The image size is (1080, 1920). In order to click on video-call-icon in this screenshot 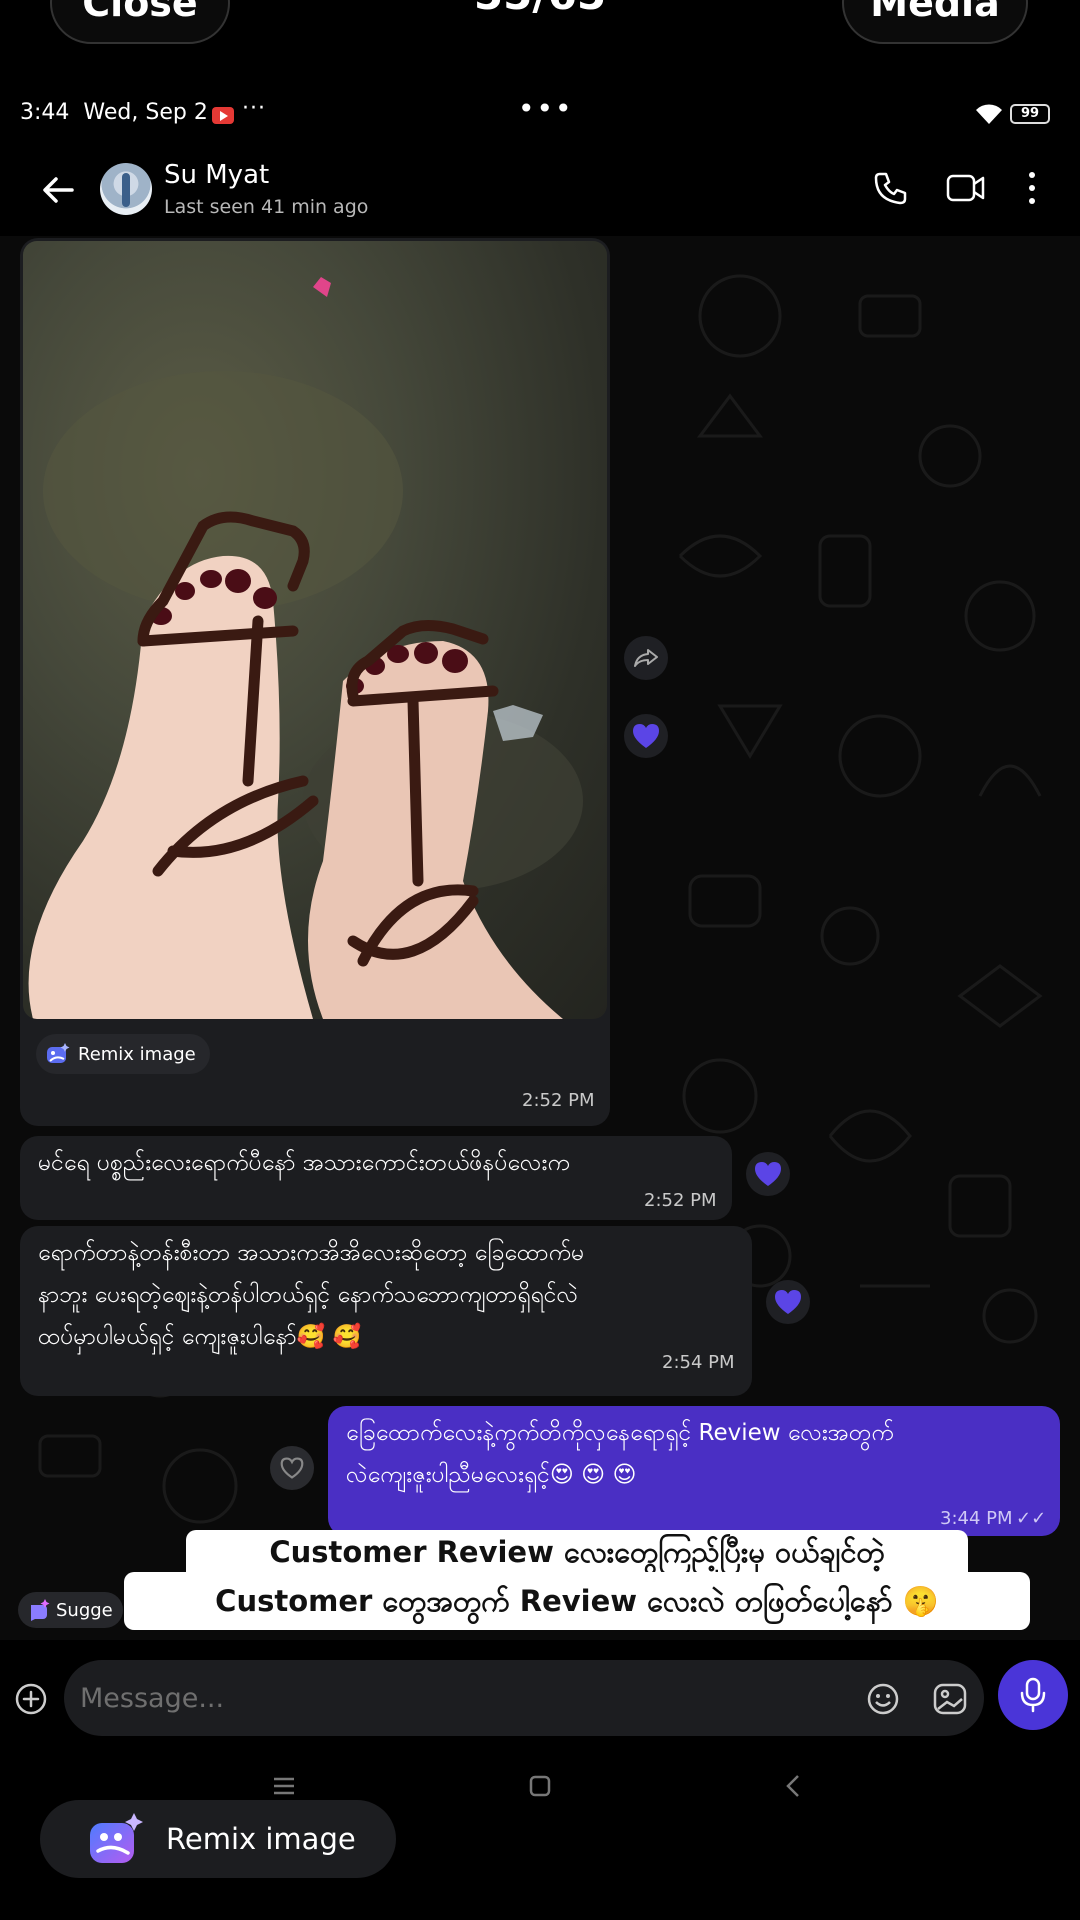, I will do `click(966, 188)`.